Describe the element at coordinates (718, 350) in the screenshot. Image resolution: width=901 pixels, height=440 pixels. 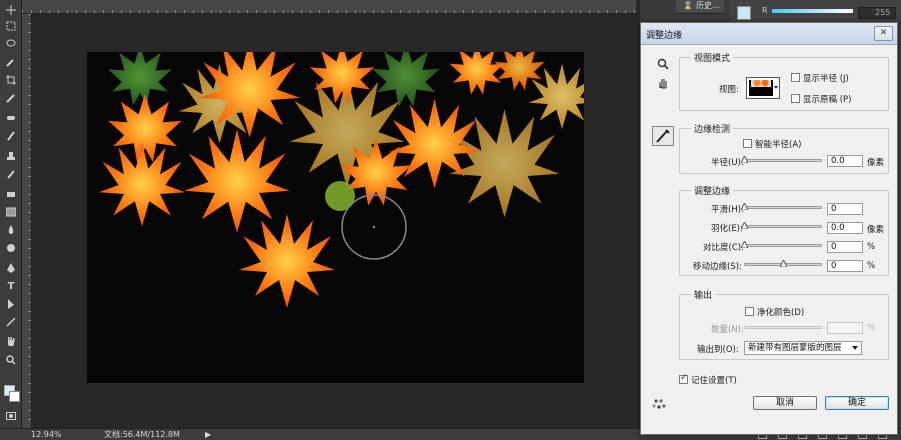
I see `output-to-label: 输出到(O):` at that location.